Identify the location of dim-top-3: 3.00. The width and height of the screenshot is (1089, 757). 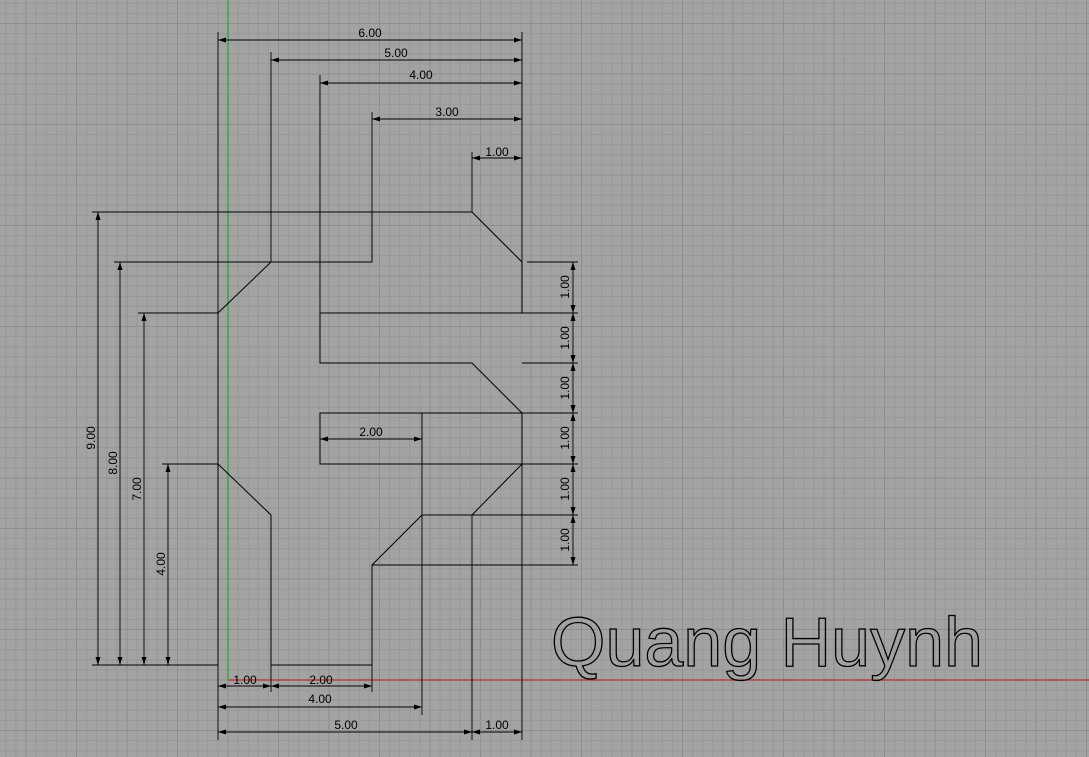
(447, 112).